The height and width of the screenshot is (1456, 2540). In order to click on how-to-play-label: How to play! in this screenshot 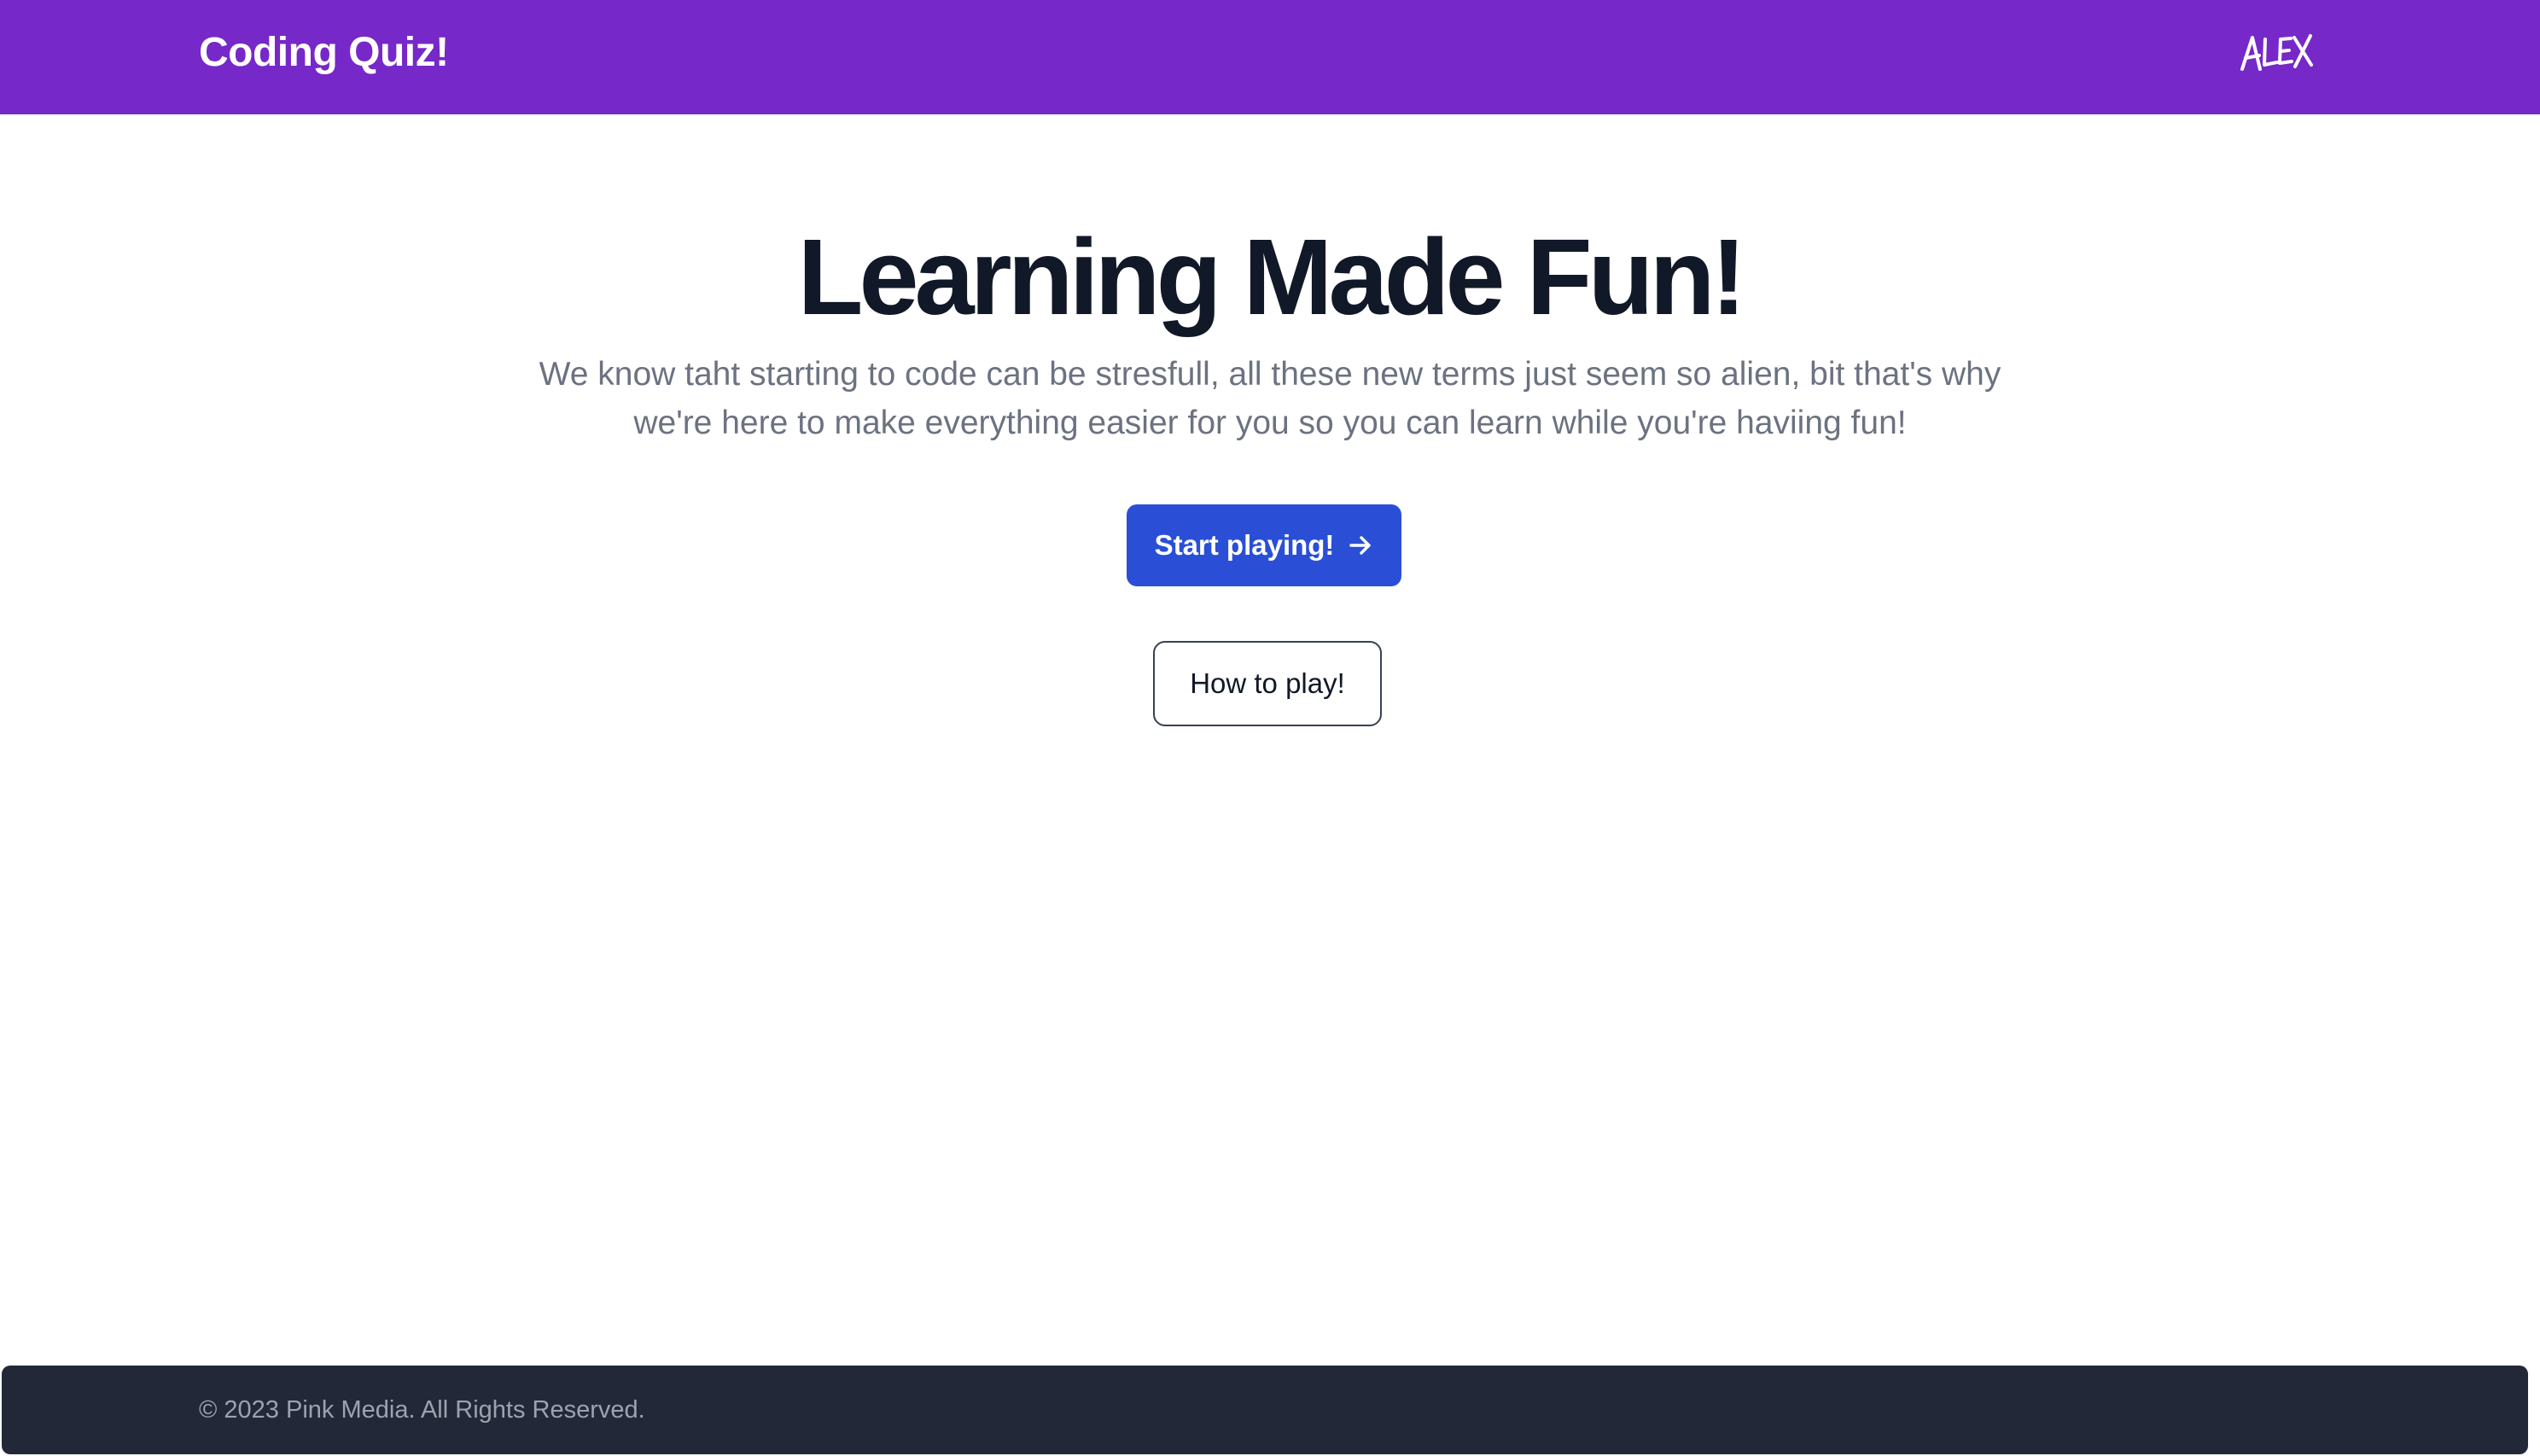, I will do `click(1268, 683)`.